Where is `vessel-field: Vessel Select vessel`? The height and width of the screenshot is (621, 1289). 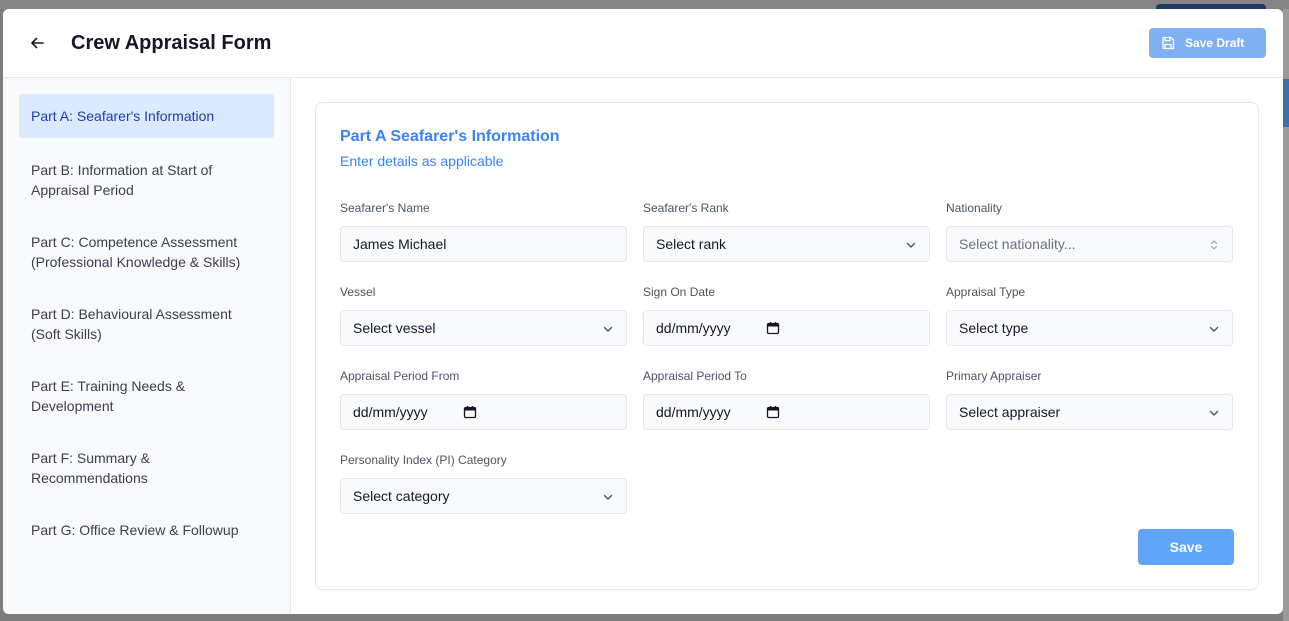
vessel-field: Vessel Select vessel is located at coordinates (483, 315).